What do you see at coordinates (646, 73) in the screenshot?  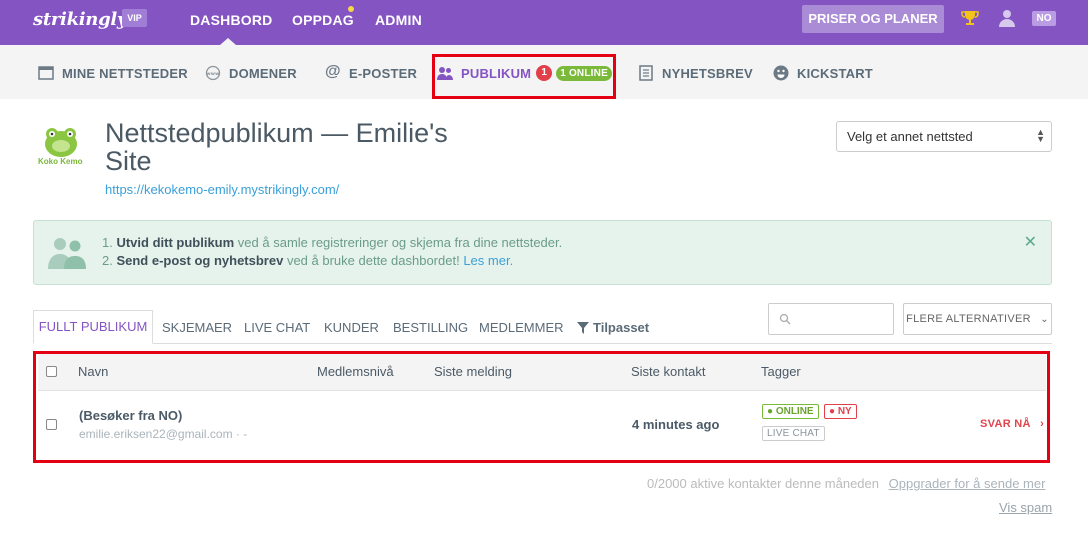 I see `newsletter-icon` at bounding box center [646, 73].